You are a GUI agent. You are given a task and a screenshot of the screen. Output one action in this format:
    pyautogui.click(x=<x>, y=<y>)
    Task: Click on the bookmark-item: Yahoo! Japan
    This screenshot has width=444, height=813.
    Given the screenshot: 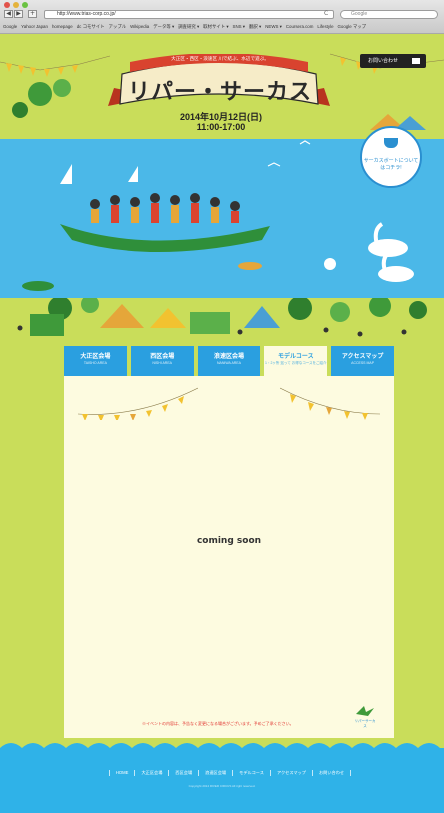 What is the action you would take?
    pyautogui.click(x=34, y=28)
    